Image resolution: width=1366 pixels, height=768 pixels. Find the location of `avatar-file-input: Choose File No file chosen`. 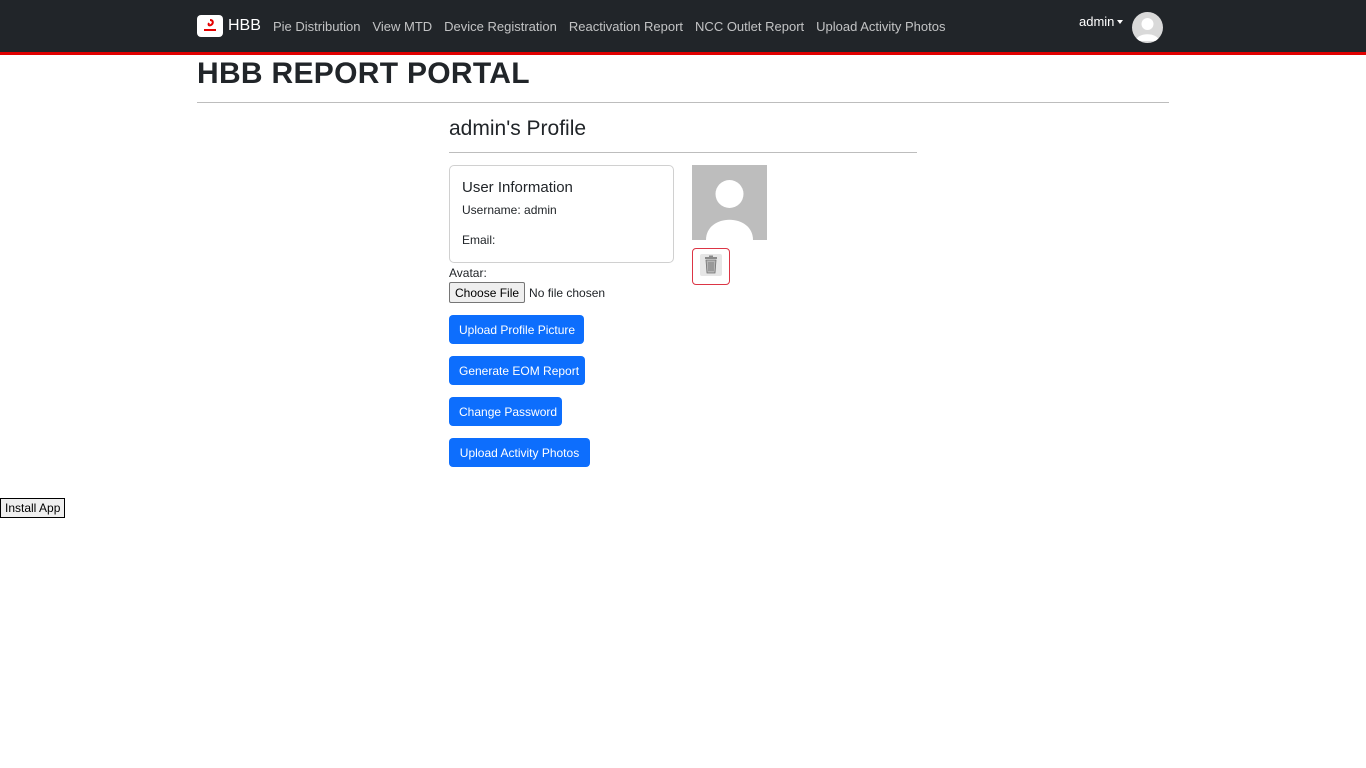

avatar-file-input: Choose File No file chosen is located at coordinates (527, 292).